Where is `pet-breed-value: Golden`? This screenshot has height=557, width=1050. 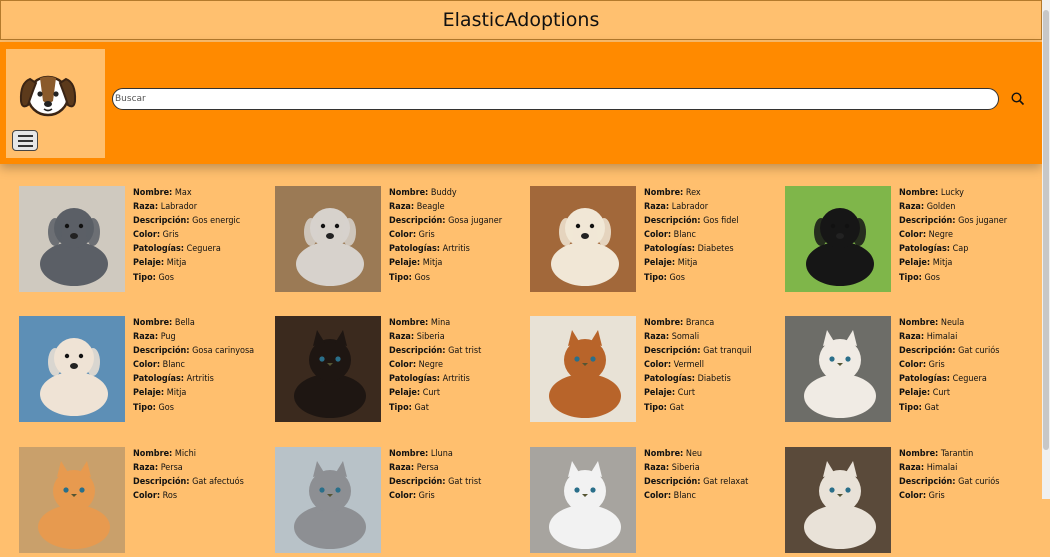 pet-breed-value: Golden is located at coordinates (940, 207).